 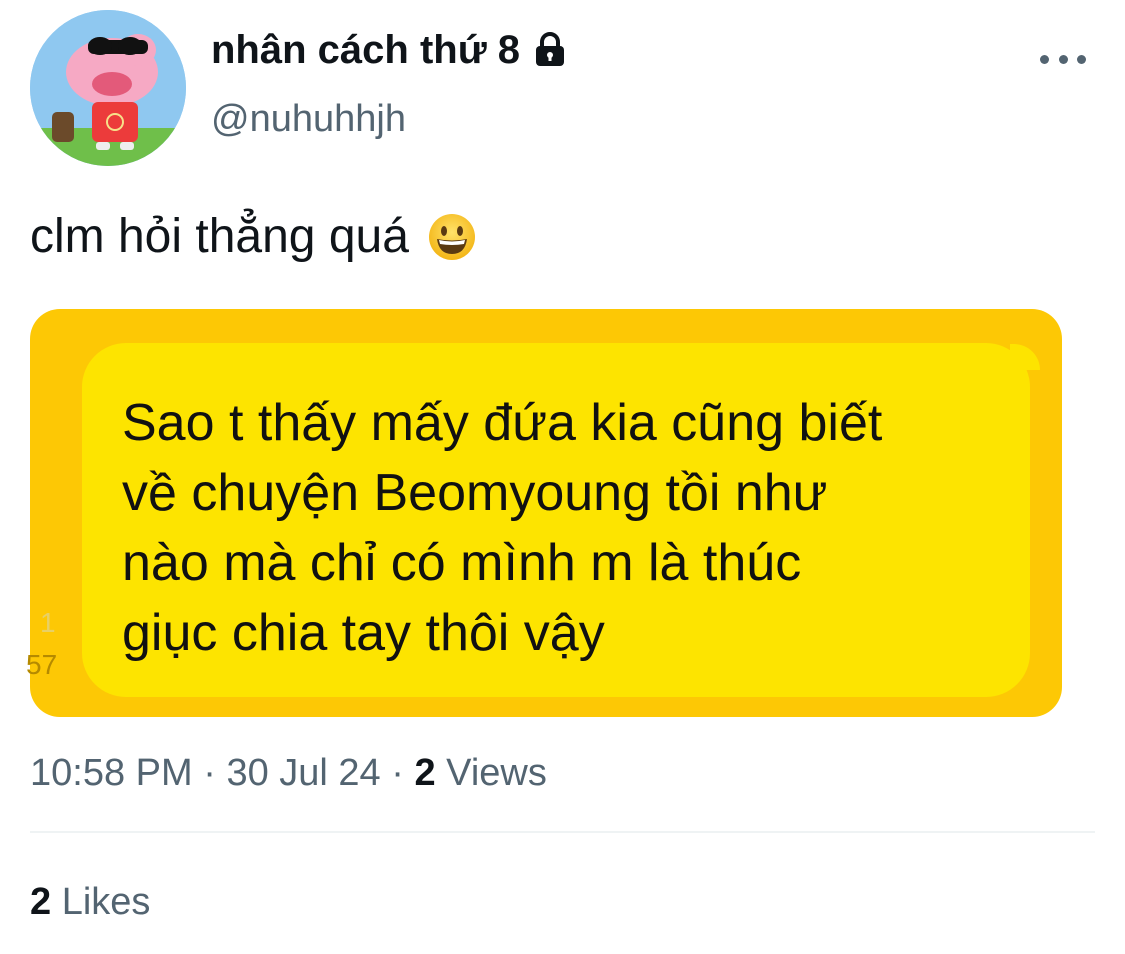 I want to click on message-line: nào mà chỉ có mình m là thúc, so click(x=462, y=563).